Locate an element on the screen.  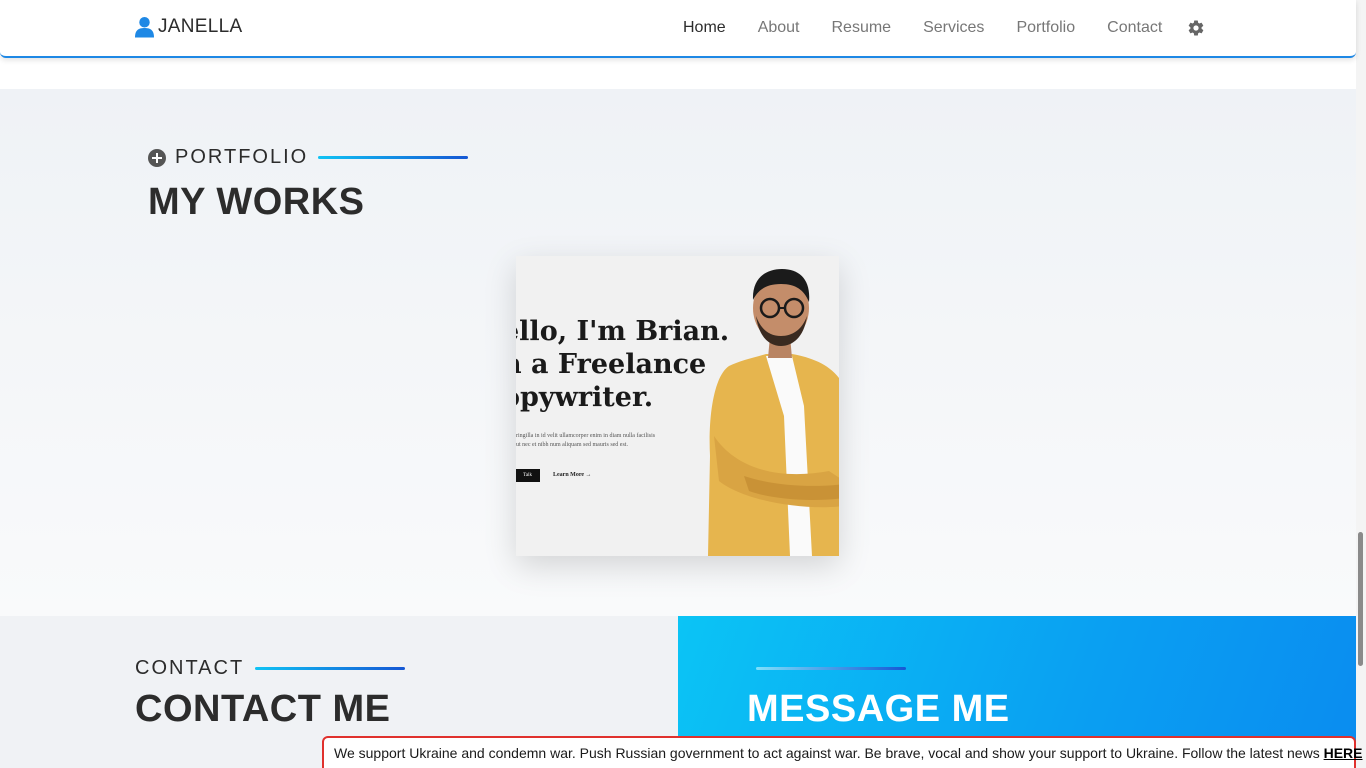
nav-services: Services is located at coordinates (953, 28).